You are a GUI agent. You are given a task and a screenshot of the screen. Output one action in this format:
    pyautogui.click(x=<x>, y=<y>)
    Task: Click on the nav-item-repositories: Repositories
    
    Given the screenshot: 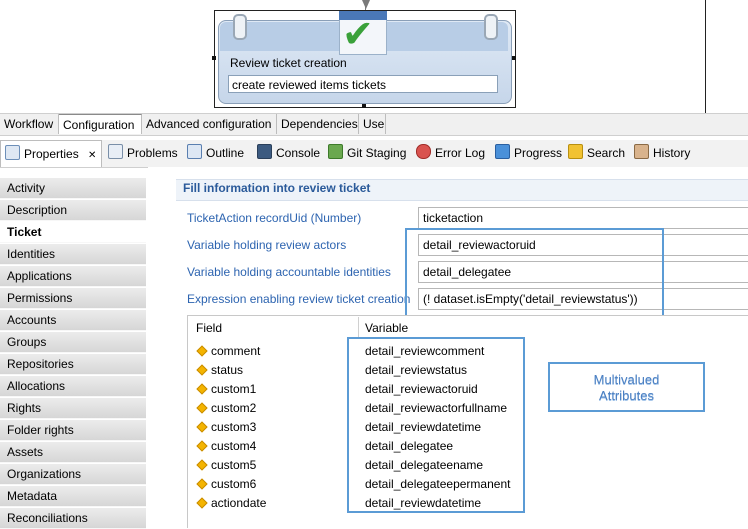 What is the action you would take?
    pyautogui.click(x=73, y=364)
    